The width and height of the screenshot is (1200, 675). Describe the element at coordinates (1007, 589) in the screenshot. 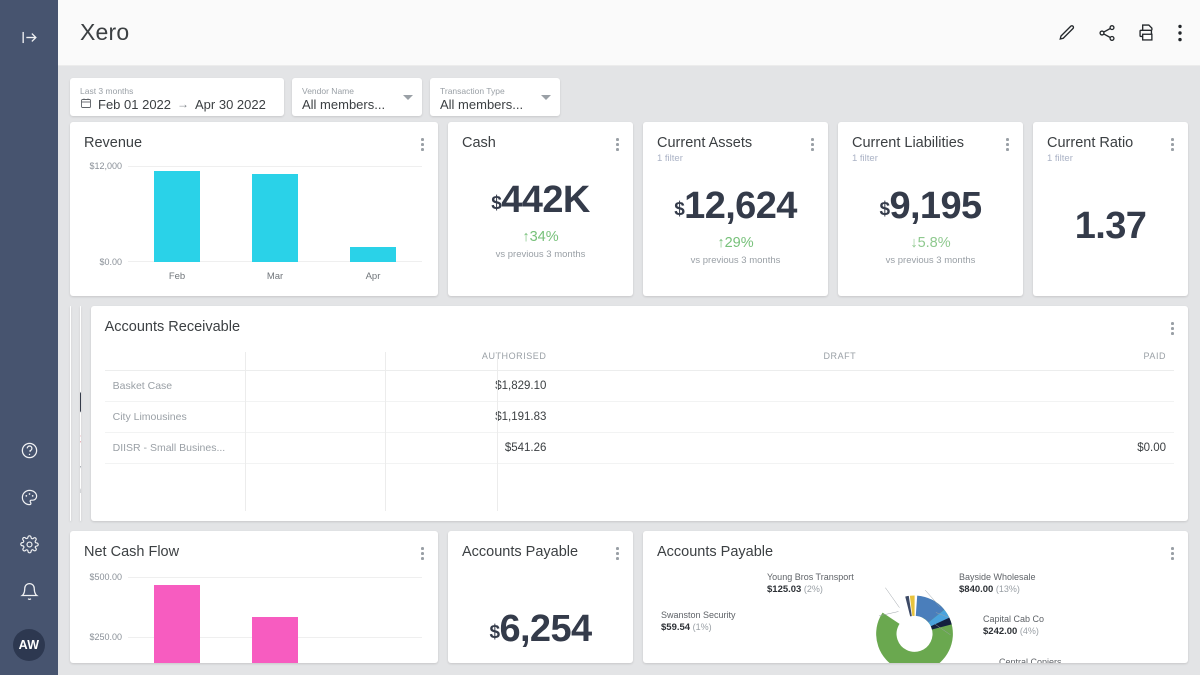

I see `slice-percent: (13%)` at that location.